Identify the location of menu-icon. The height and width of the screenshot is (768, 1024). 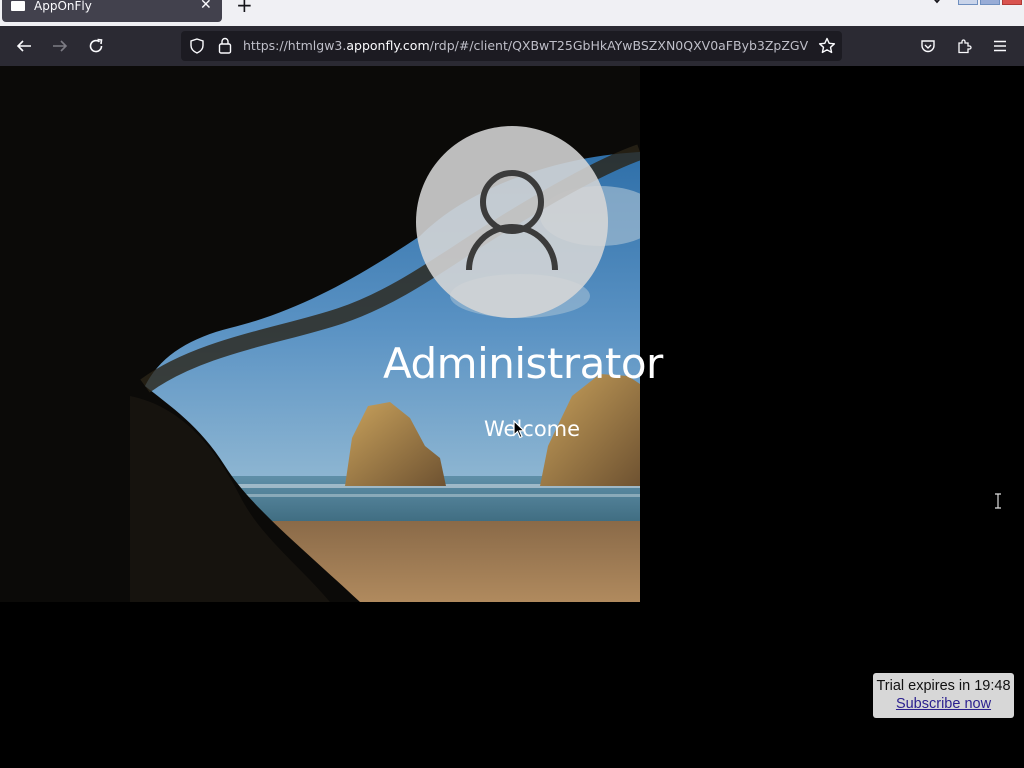
(1000, 46).